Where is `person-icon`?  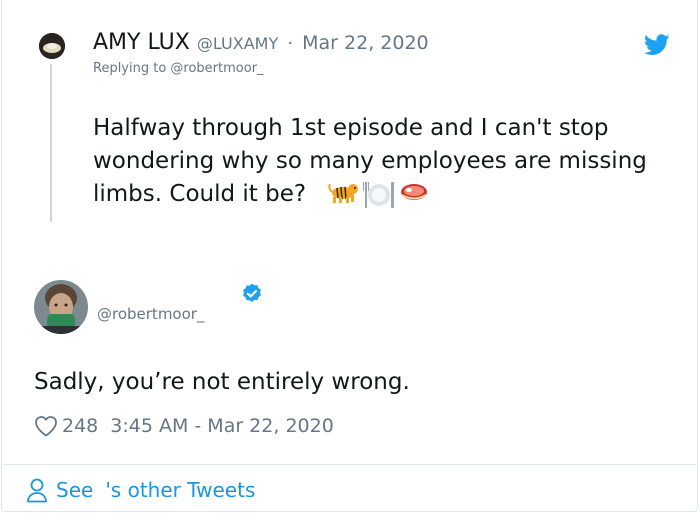
person-icon is located at coordinates (37, 490).